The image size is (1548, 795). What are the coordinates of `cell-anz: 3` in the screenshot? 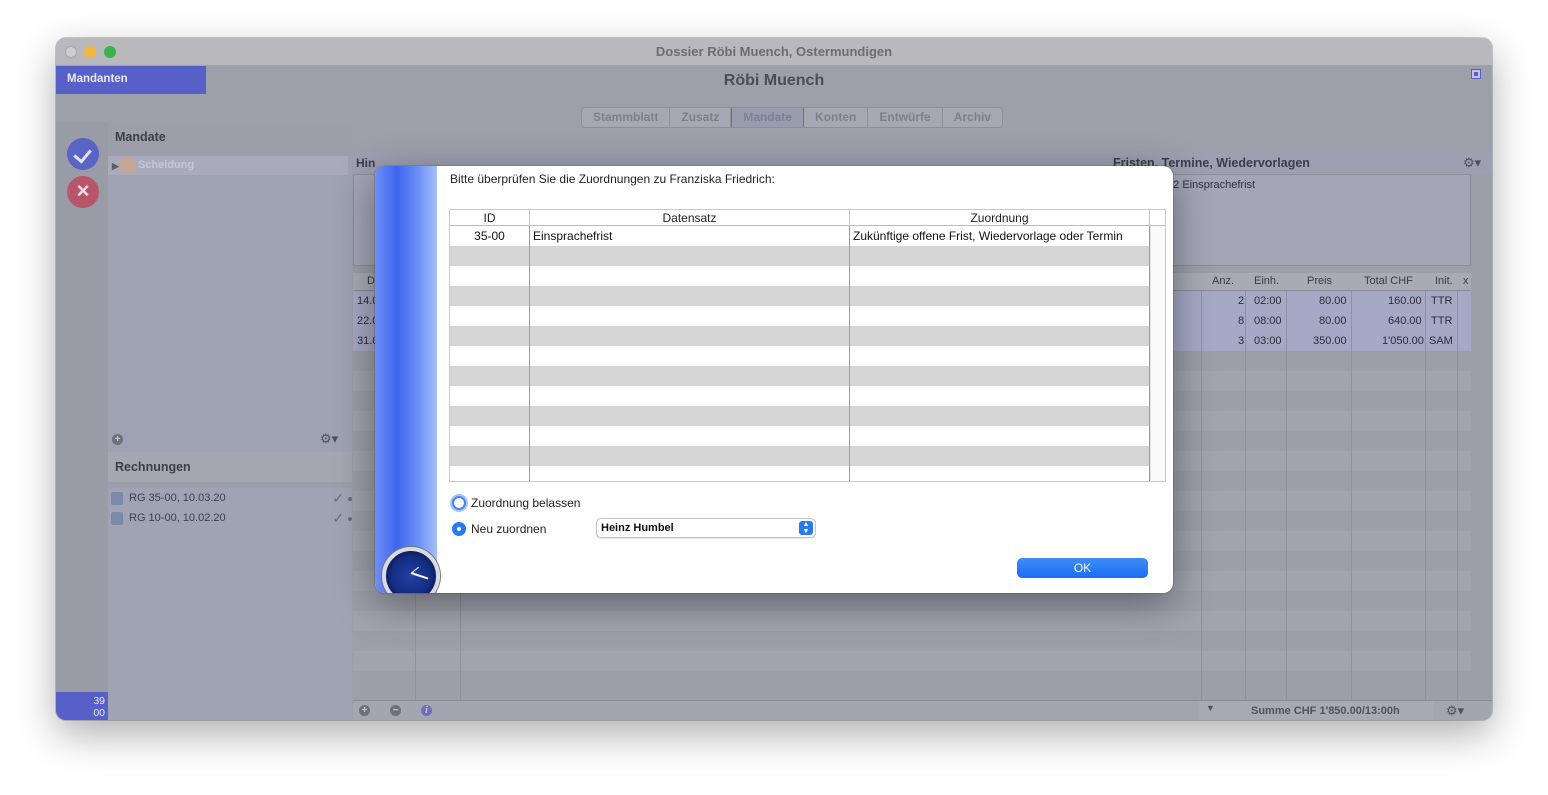 It's located at (1241, 341).